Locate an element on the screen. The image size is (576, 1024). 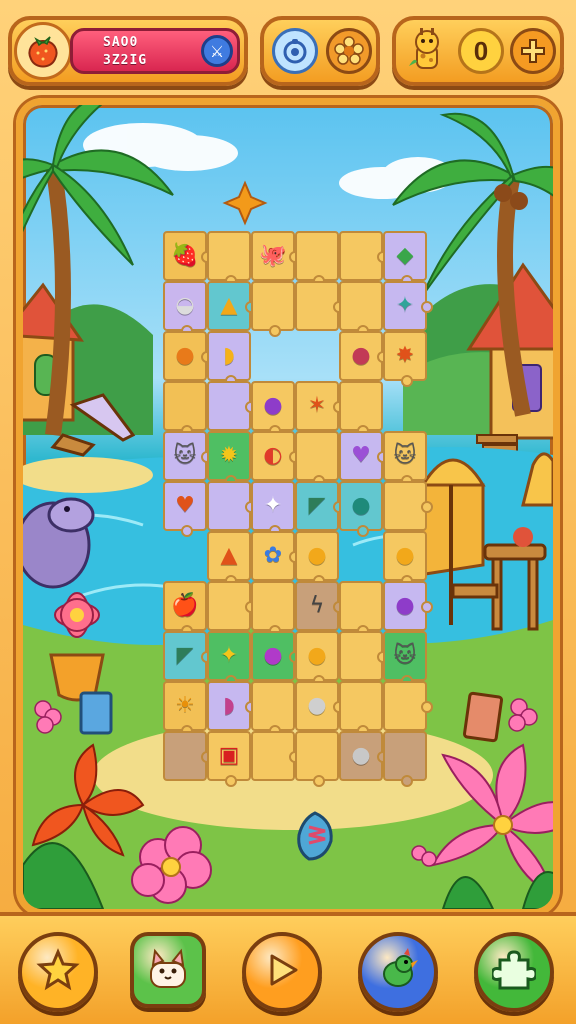
puzzle-tile: ◒ is located at coordinates (185, 309).